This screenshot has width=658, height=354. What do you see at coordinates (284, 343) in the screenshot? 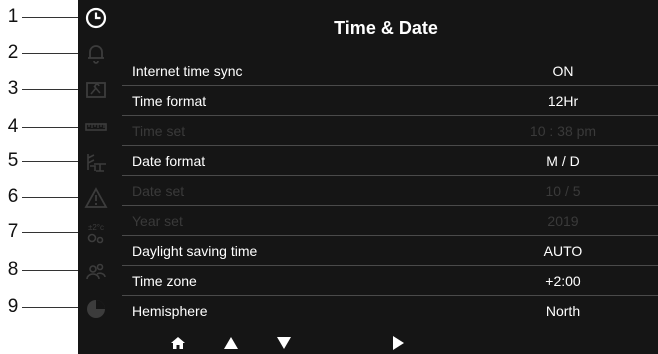
I see `down-arrow-icon` at bounding box center [284, 343].